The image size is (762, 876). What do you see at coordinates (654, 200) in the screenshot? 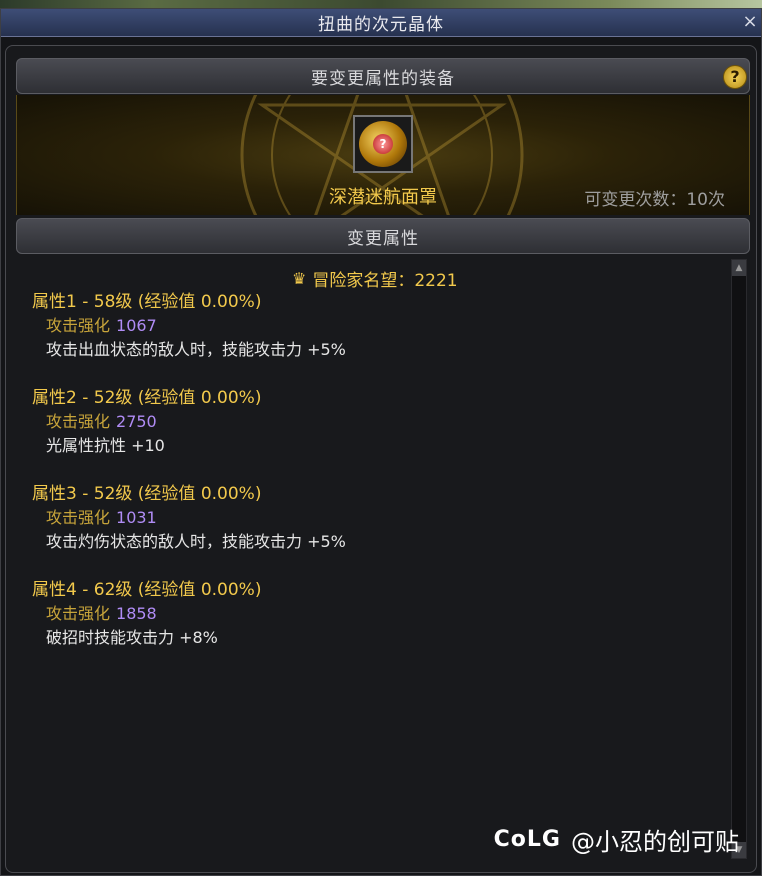
I see `change-count: 可变更次数：10次` at bounding box center [654, 200].